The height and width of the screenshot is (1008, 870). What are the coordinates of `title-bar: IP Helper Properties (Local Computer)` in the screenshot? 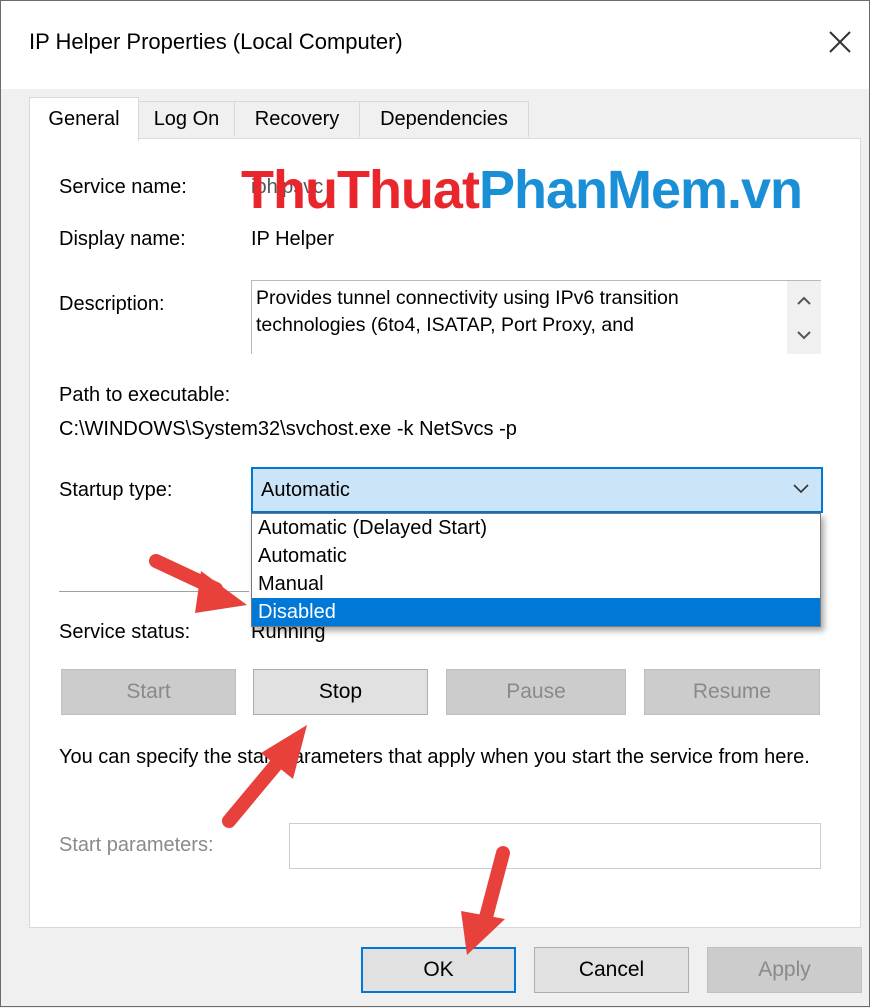 It's located at (435, 45).